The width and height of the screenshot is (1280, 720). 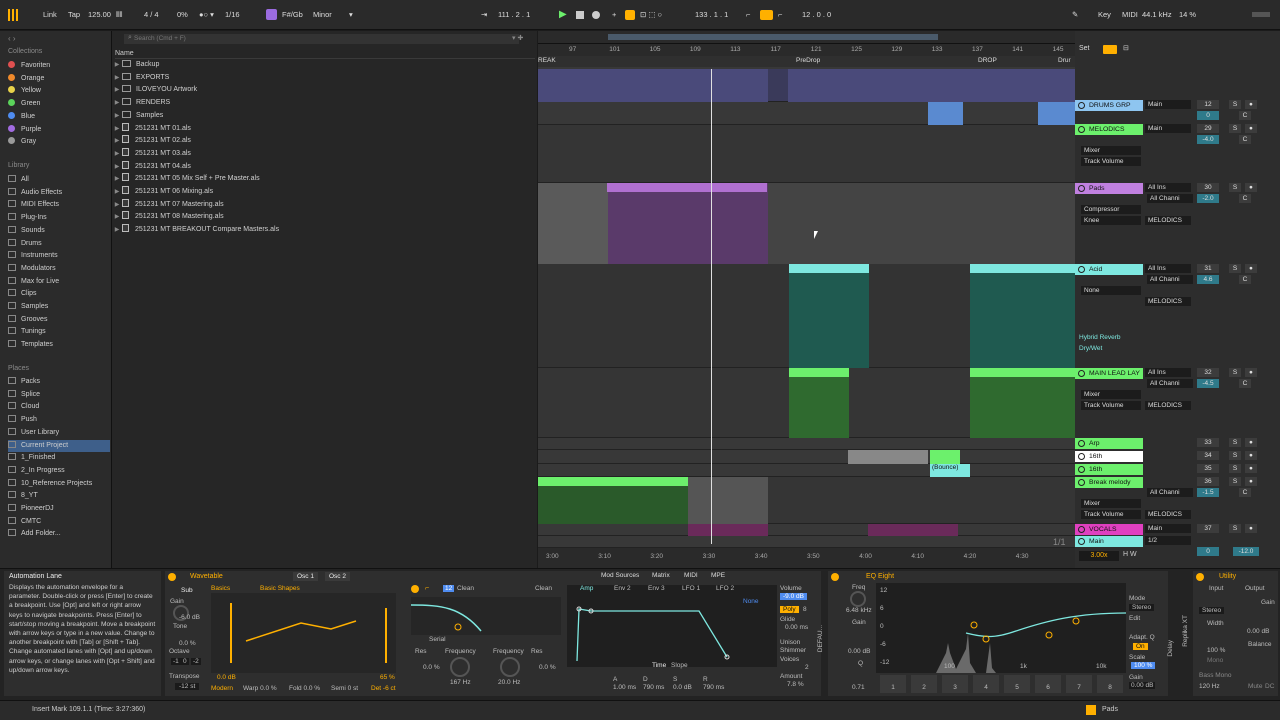 What do you see at coordinates (187, 643) in the screenshot?
I see `tone-value: 0.0 %` at bounding box center [187, 643].